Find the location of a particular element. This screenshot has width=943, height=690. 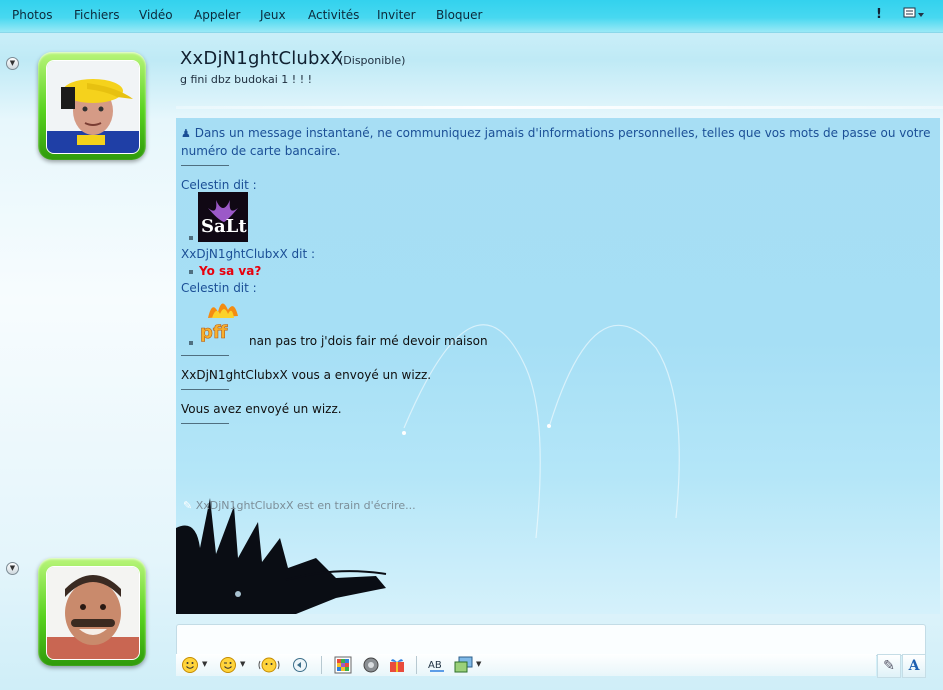

emoticon-dropdown-icon: ▼ is located at coordinates (204, 664).